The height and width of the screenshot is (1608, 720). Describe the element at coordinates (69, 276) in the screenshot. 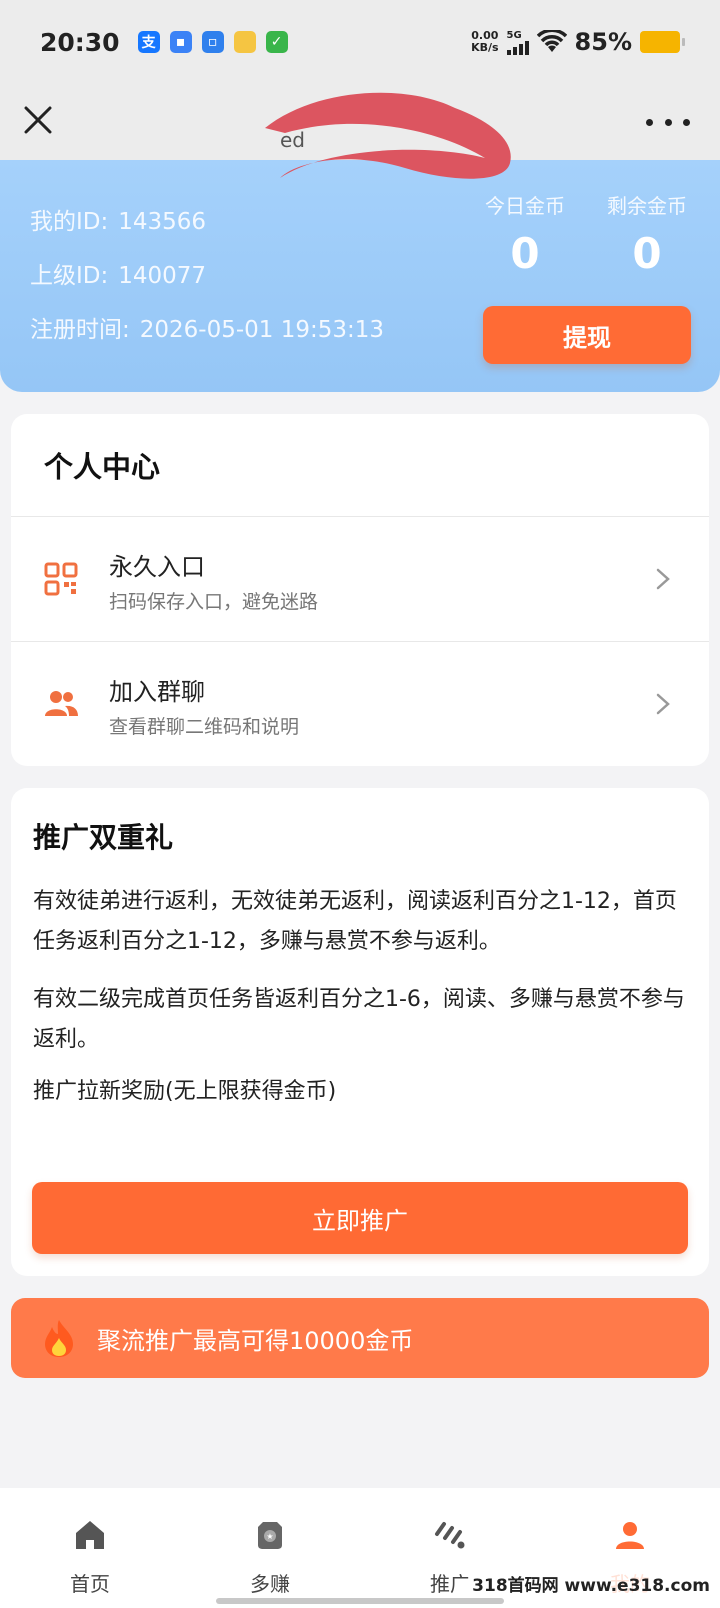

I see `parent-id-label: 上级ID:` at that location.